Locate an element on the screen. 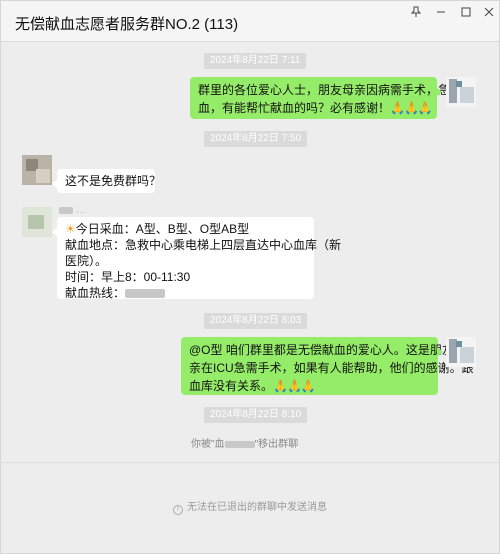 This screenshot has width=500, height=554. message-text: 献血热线： is located at coordinates (185, 293).